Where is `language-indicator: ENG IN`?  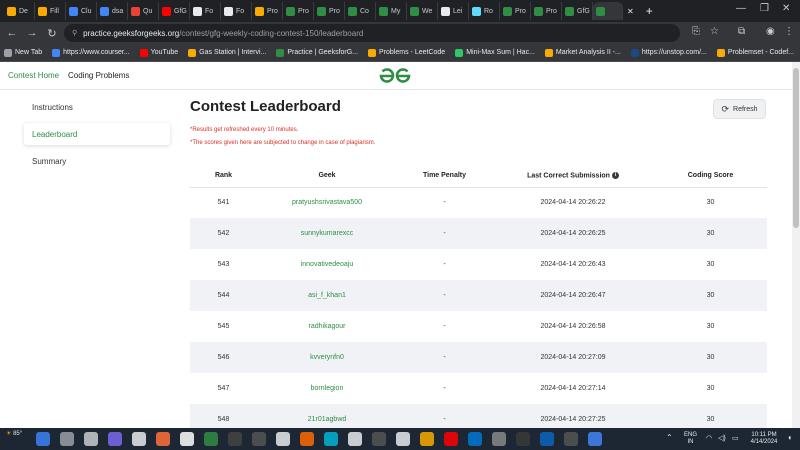 language-indicator: ENG IN is located at coordinates (690, 439).